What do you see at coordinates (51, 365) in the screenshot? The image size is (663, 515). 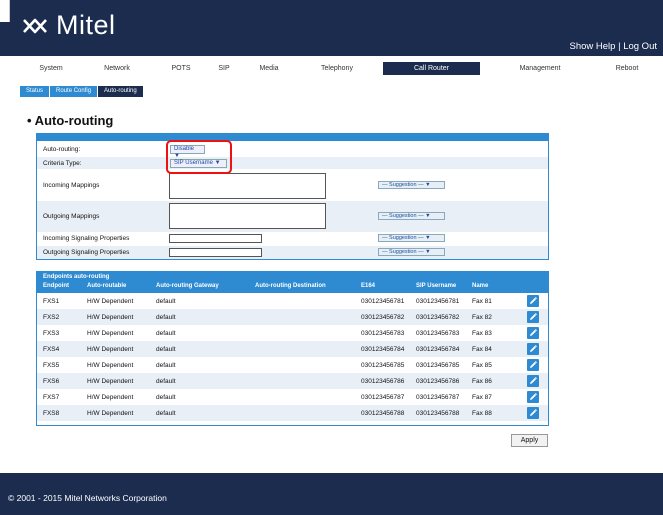 I see `table-cell: FXS5` at bounding box center [51, 365].